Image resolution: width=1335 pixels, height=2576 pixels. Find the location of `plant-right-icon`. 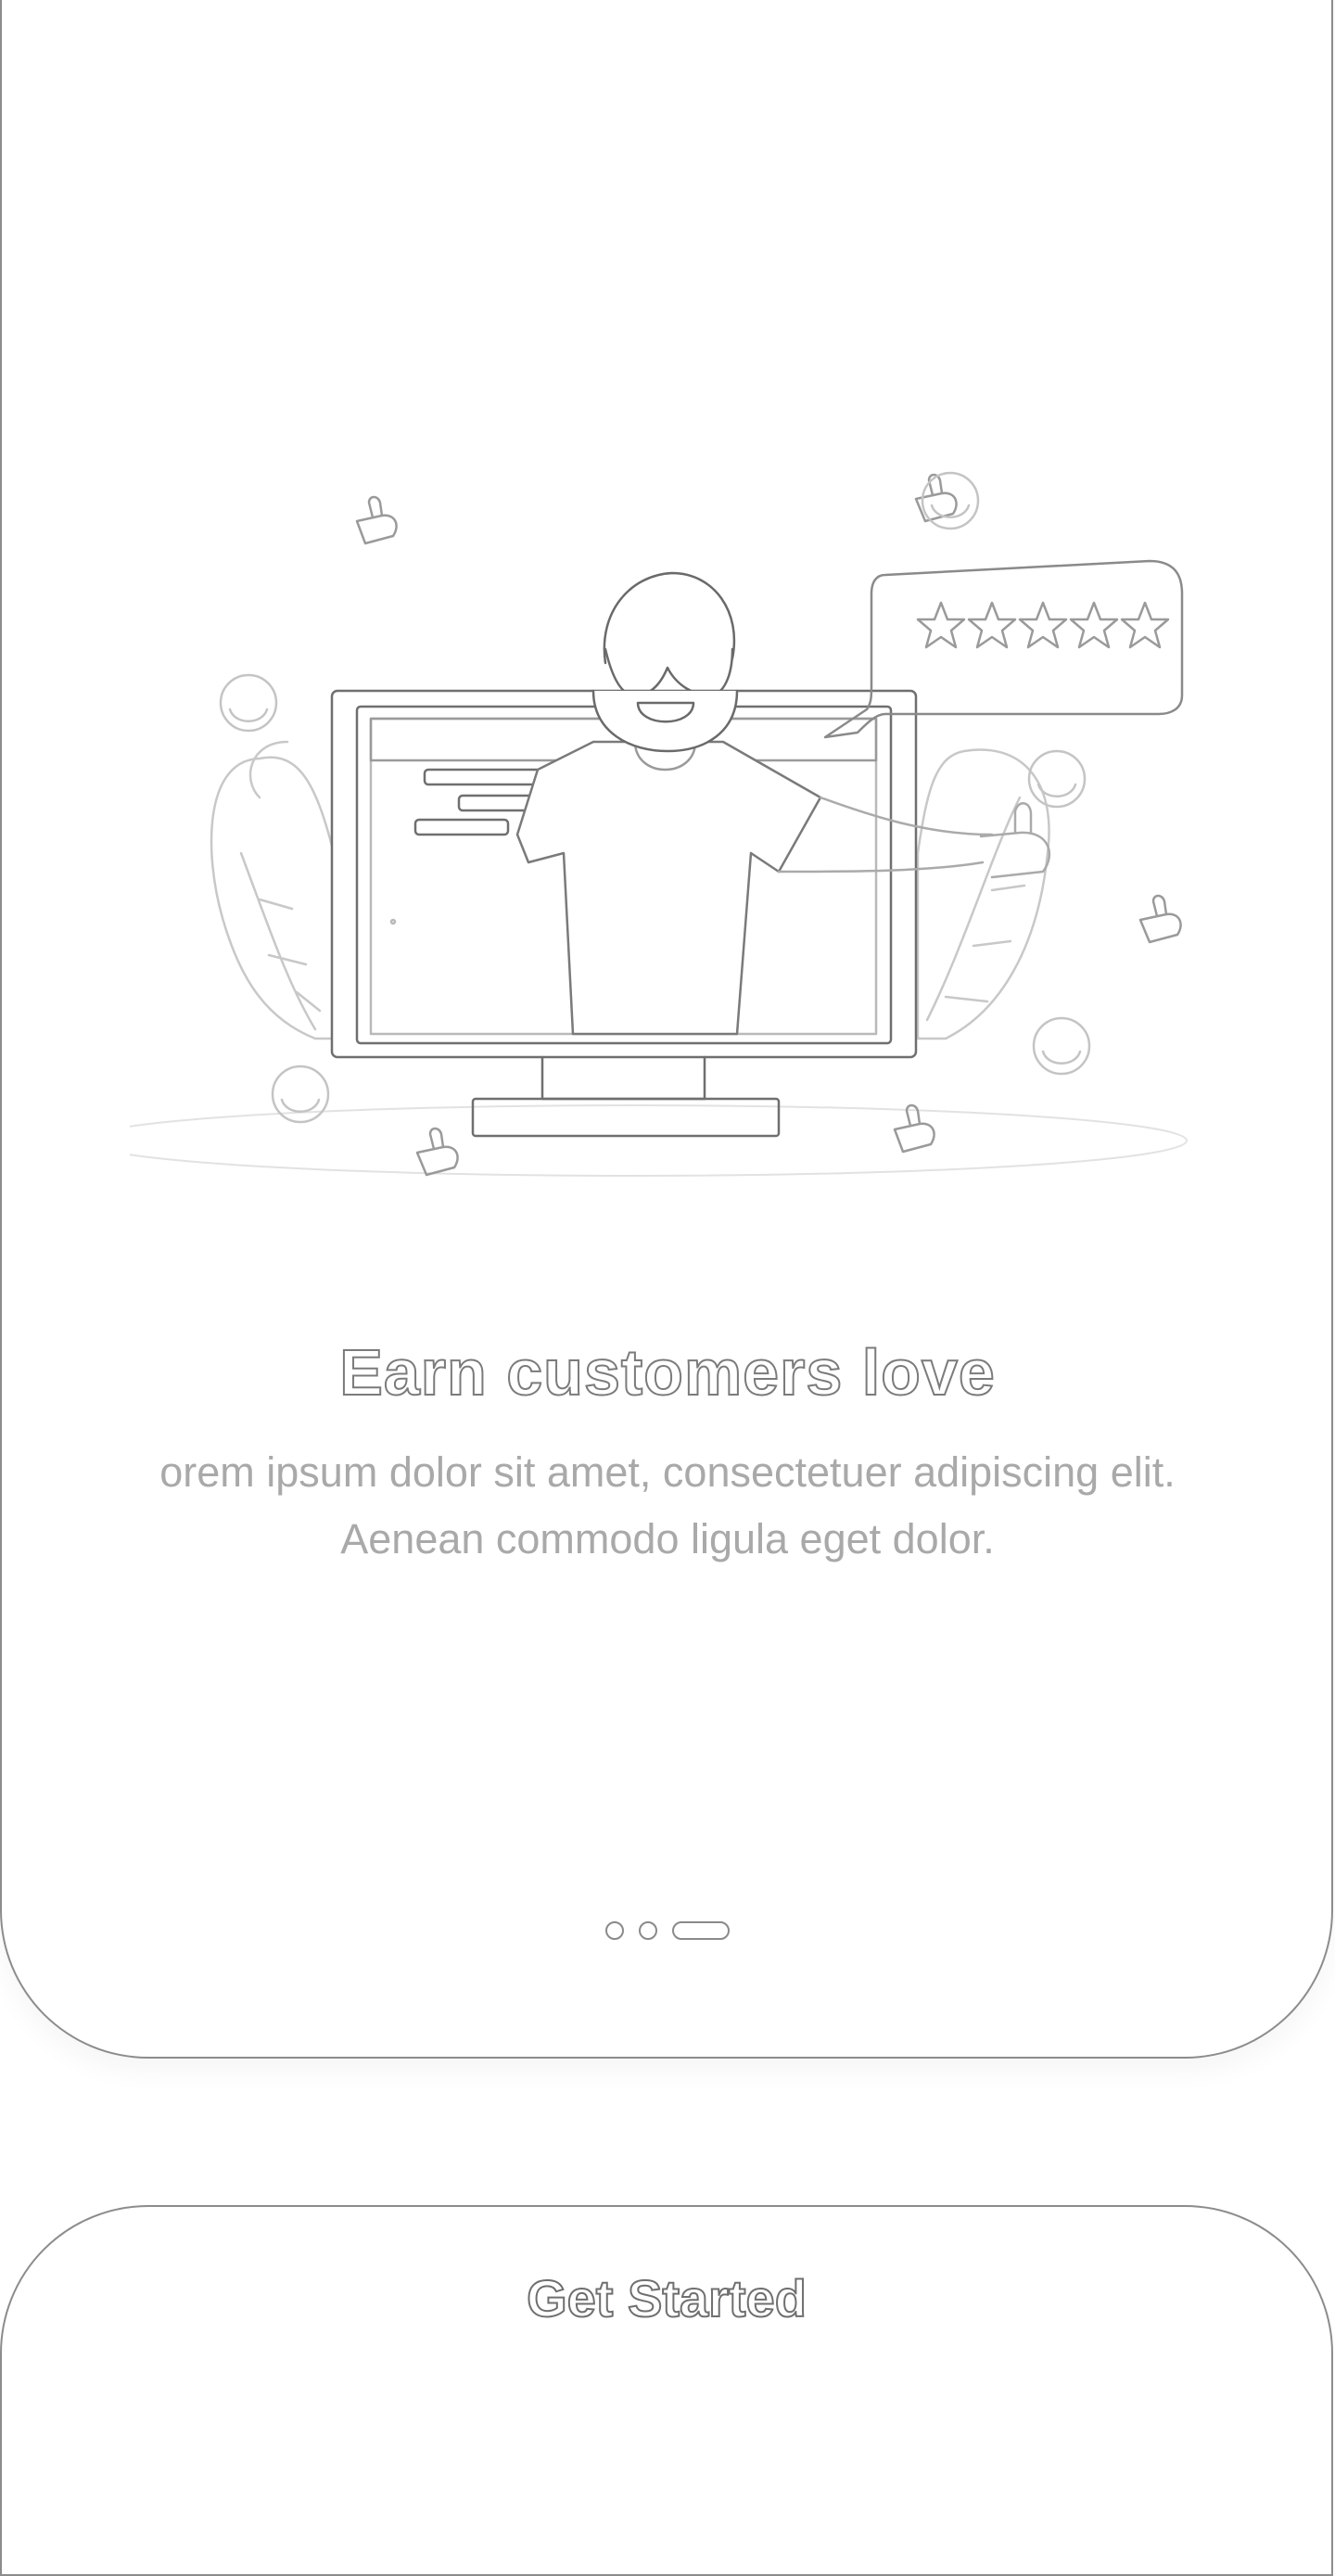

plant-right-icon is located at coordinates (983, 894).